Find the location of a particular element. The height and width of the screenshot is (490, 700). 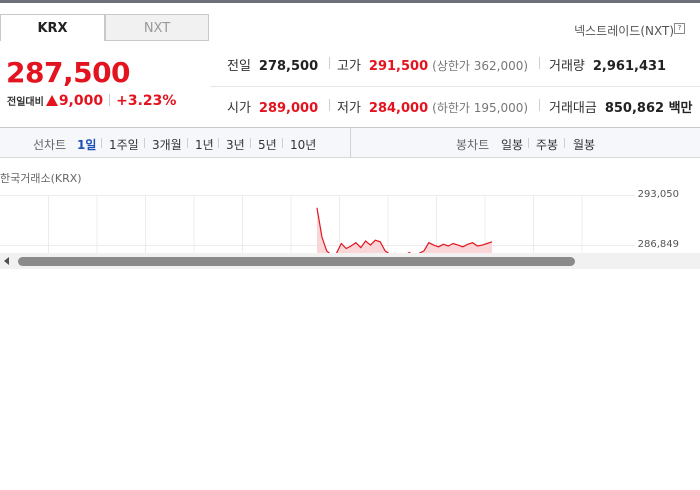

high-value: 291,500 is located at coordinates (398, 66).